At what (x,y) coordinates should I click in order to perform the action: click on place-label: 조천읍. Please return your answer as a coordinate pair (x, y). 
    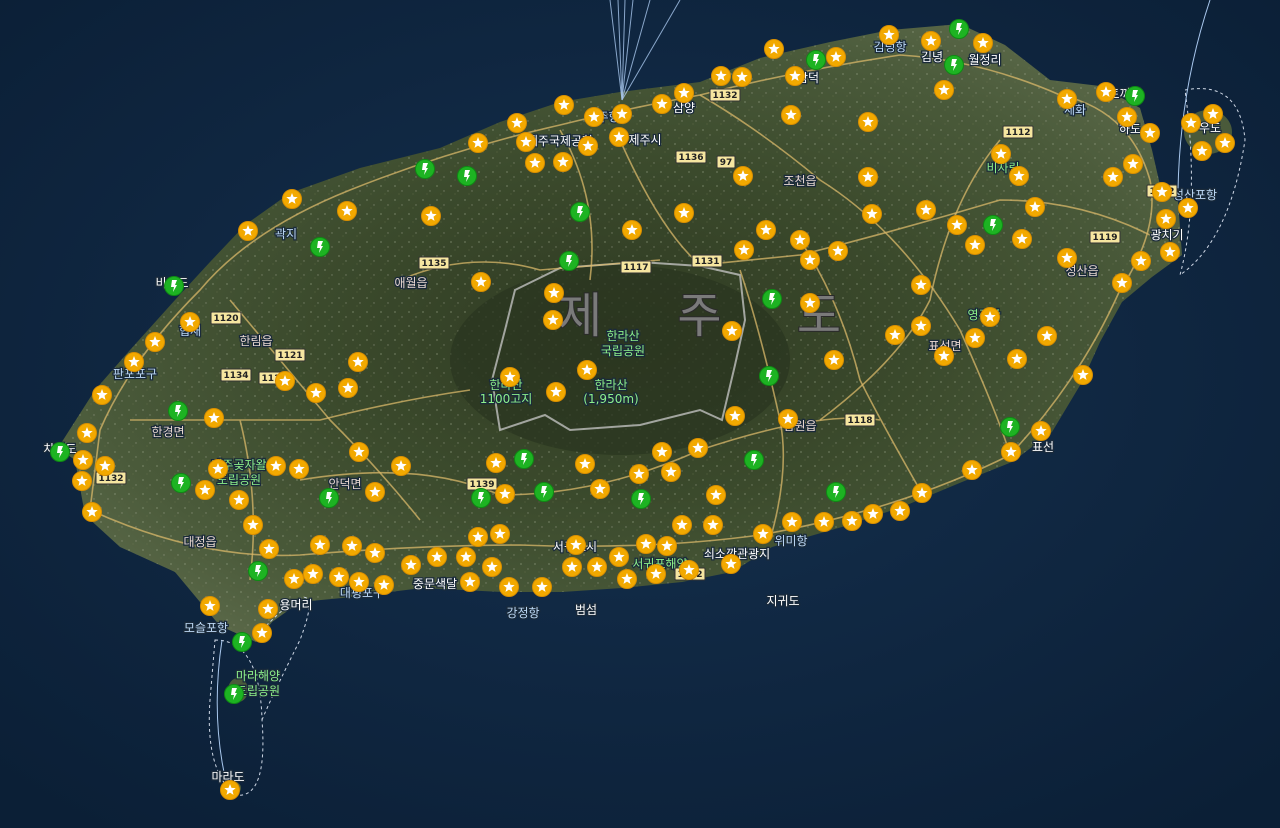
    Looking at the image, I should click on (800, 181).